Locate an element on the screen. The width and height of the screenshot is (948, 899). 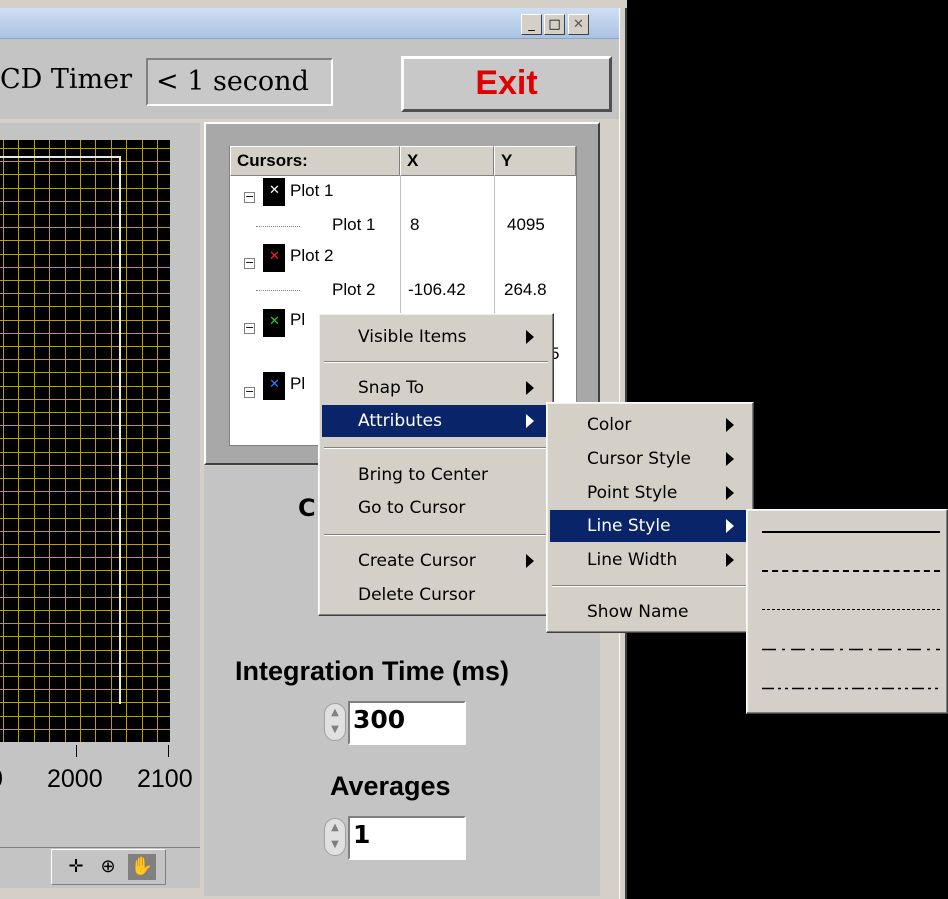
cursor-child-name: Plot 2 is located at coordinates (353, 290).